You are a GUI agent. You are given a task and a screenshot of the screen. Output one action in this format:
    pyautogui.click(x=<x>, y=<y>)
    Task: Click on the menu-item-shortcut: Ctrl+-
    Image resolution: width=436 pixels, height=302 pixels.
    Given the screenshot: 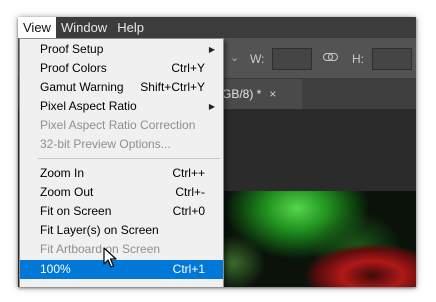 What is the action you would take?
    pyautogui.click(x=190, y=192)
    